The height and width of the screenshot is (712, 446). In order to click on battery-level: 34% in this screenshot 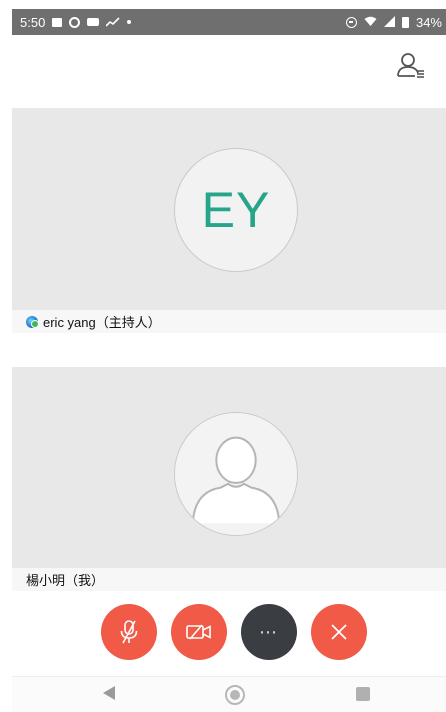, I will do `click(428, 22)`.